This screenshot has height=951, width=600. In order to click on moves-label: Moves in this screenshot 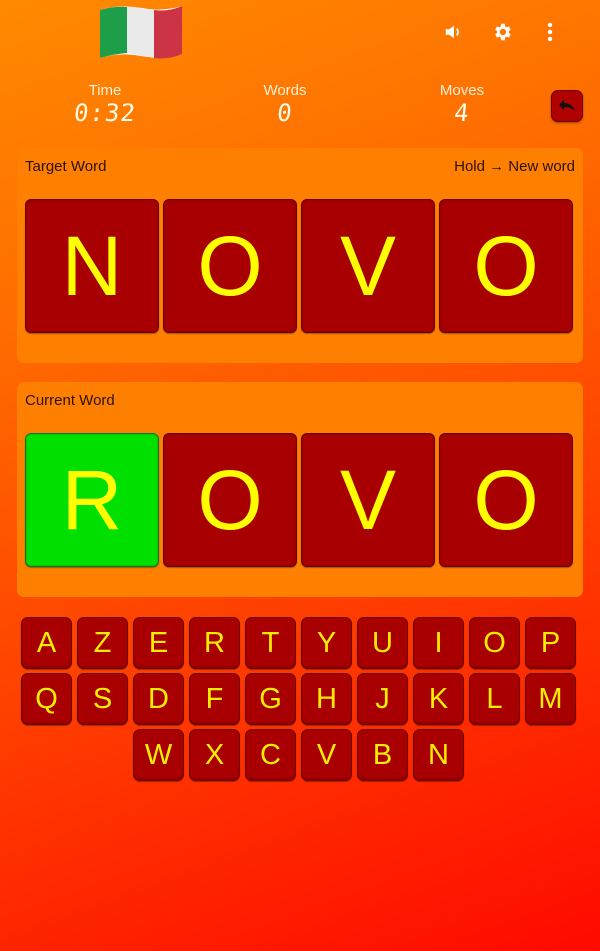, I will do `click(462, 90)`.